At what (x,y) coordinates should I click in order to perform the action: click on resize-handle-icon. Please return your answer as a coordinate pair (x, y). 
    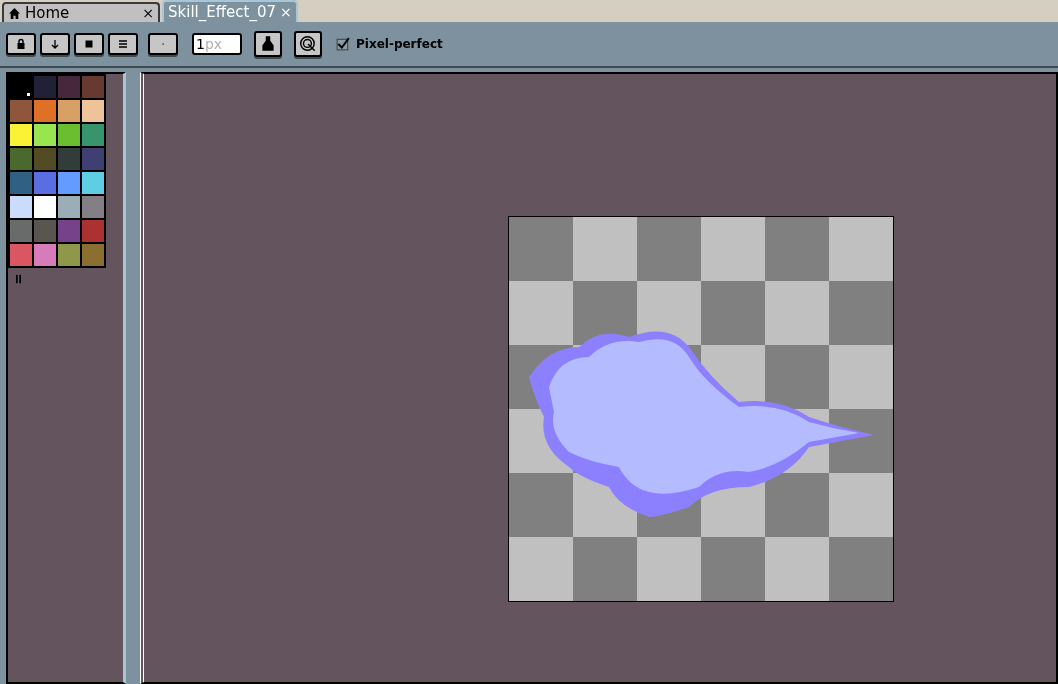
    Looking at the image, I should click on (18, 279).